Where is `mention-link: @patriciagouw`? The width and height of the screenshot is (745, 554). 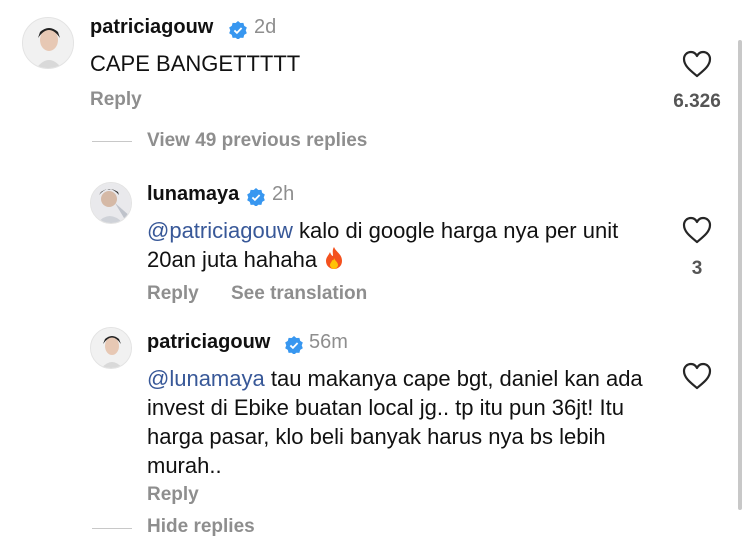
mention-link: @patriciagouw is located at coordinates (220, 230).